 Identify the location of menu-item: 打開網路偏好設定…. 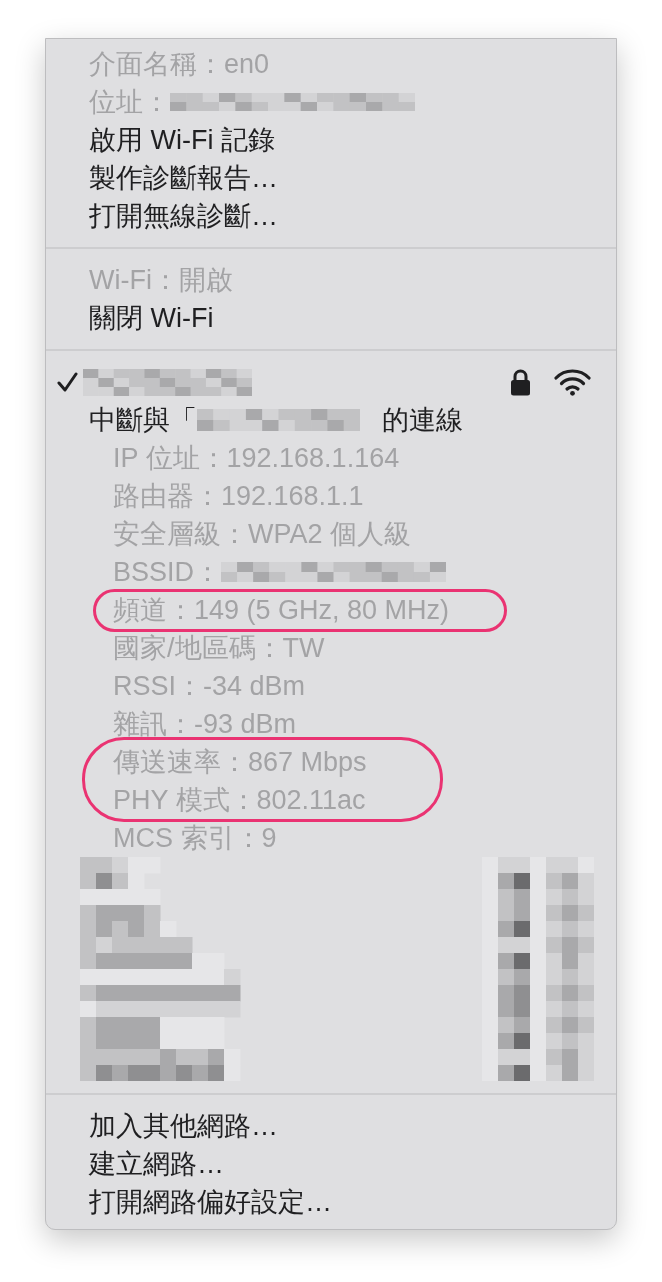
(210, 1202).